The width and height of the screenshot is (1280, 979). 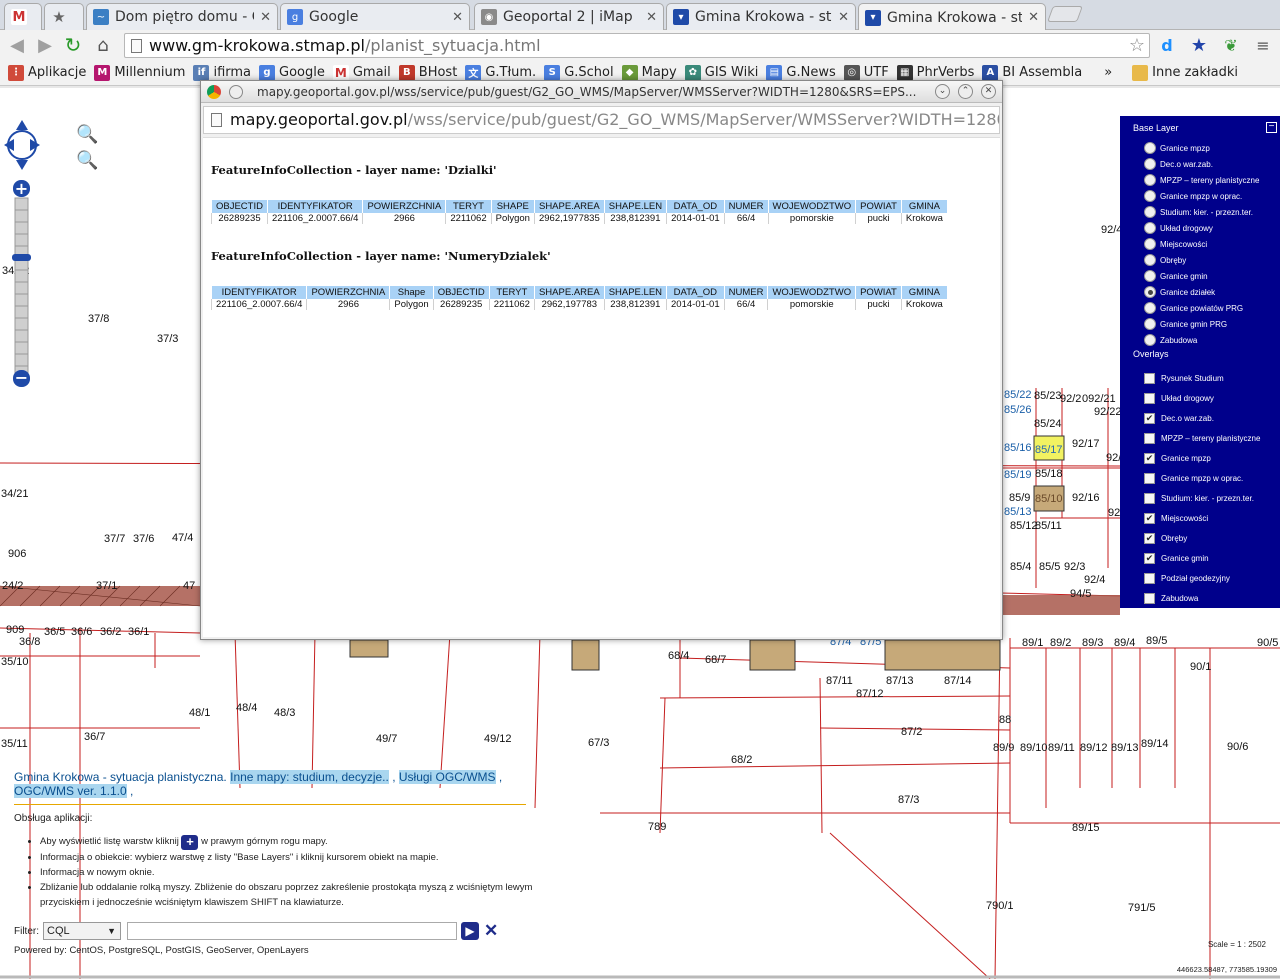 What do you see at coordinates (1108, 72) in the screenshot?
I see `bookmarks-more: »` at bounding box center [1108, 72].